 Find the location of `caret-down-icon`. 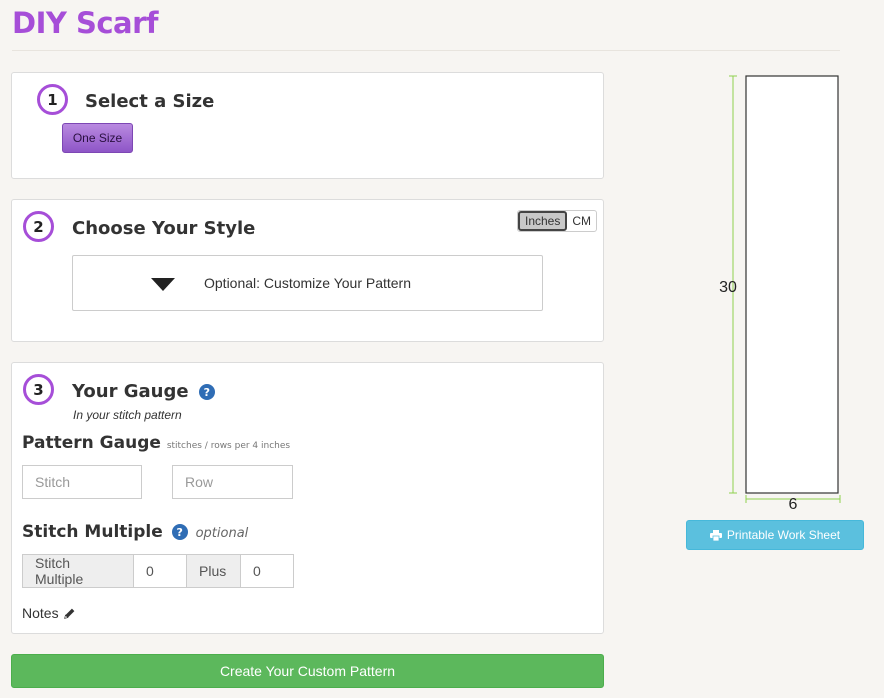

caret-down-icon is located at coordinates (163, 284).